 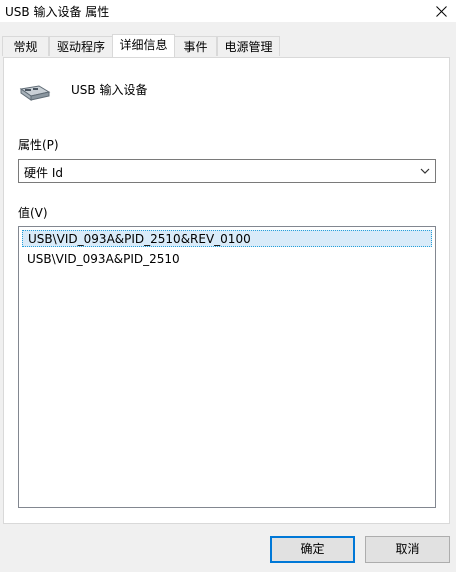 What do you see at coordinates (57, 12) in the screenshot?
I see `window-title: USB 输入设备 属性` at bounding box center [57, 12].